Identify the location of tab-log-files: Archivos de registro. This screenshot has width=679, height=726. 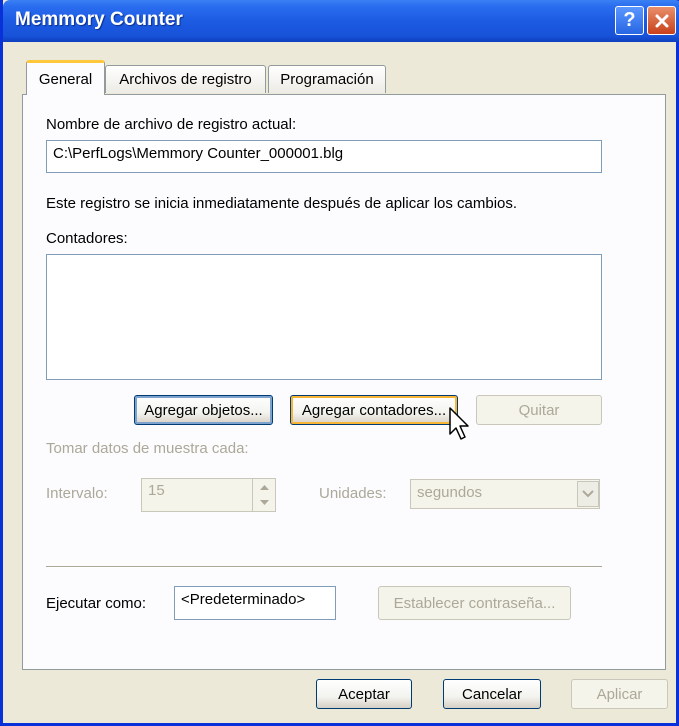
(185, 79).